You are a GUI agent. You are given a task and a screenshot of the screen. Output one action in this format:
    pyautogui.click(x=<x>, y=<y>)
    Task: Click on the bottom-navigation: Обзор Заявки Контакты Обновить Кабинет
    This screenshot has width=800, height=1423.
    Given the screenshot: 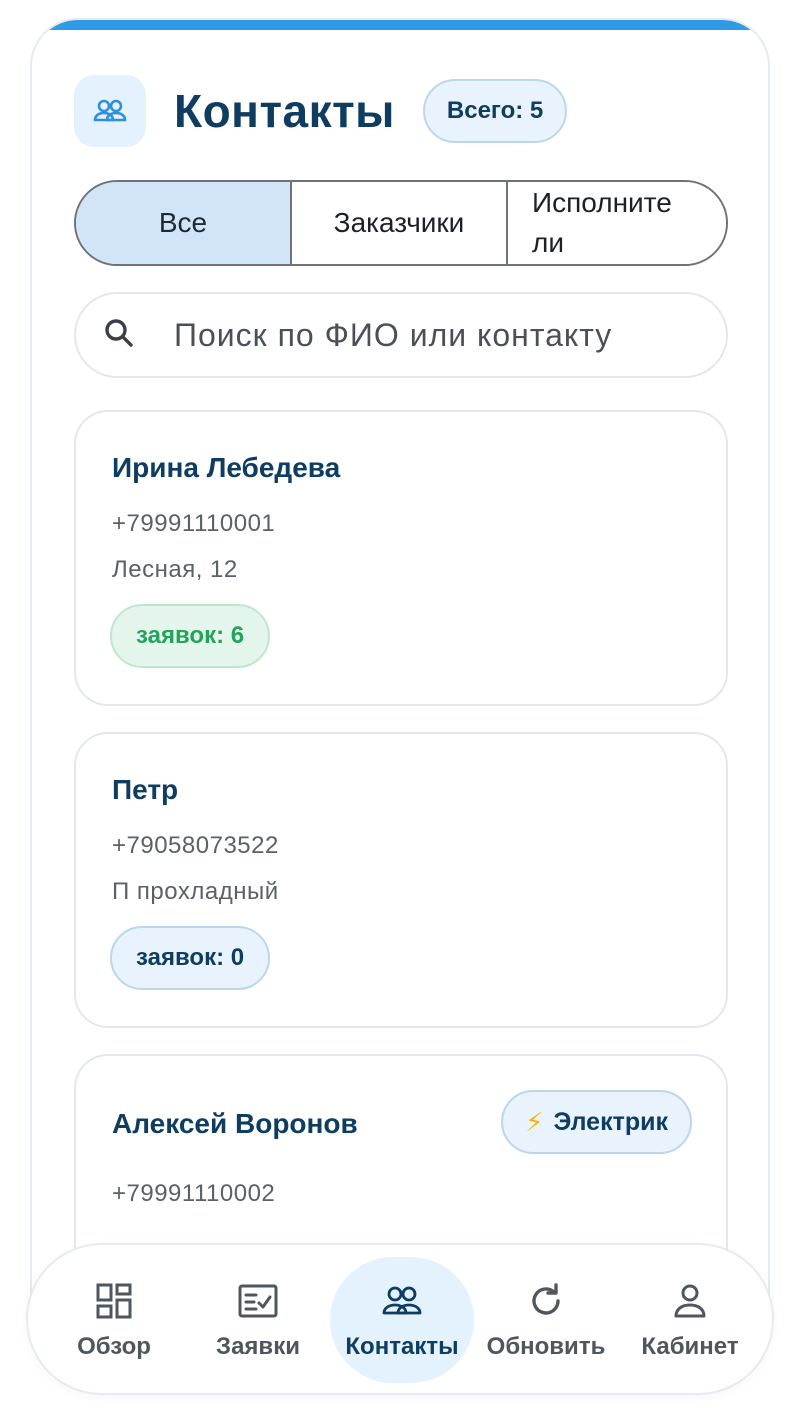 What is the action you would take?
    pyautogui.click(x=400, y=1319)
    